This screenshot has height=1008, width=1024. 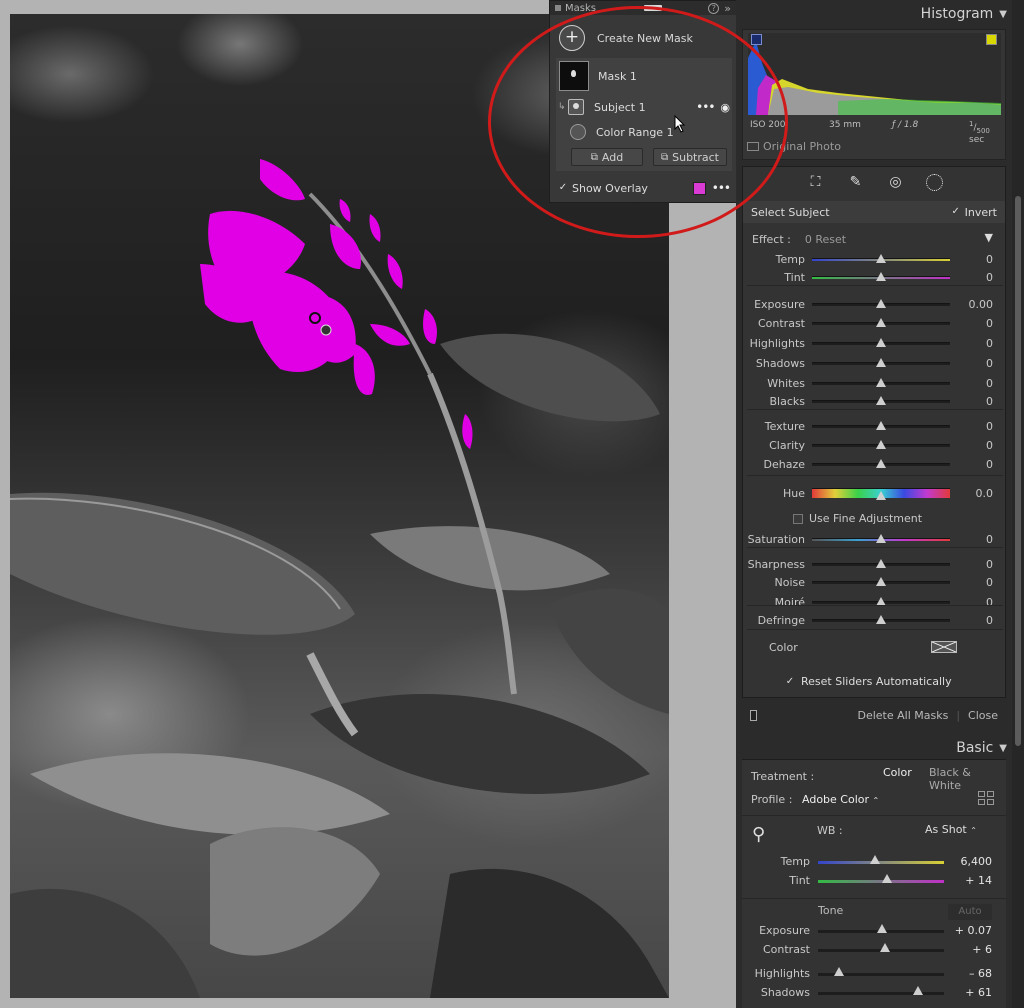 What do you see at coordinates (897, 772) in the screenshot?
I see `treatment-color-button: Color` at bounding box center [897, 772].